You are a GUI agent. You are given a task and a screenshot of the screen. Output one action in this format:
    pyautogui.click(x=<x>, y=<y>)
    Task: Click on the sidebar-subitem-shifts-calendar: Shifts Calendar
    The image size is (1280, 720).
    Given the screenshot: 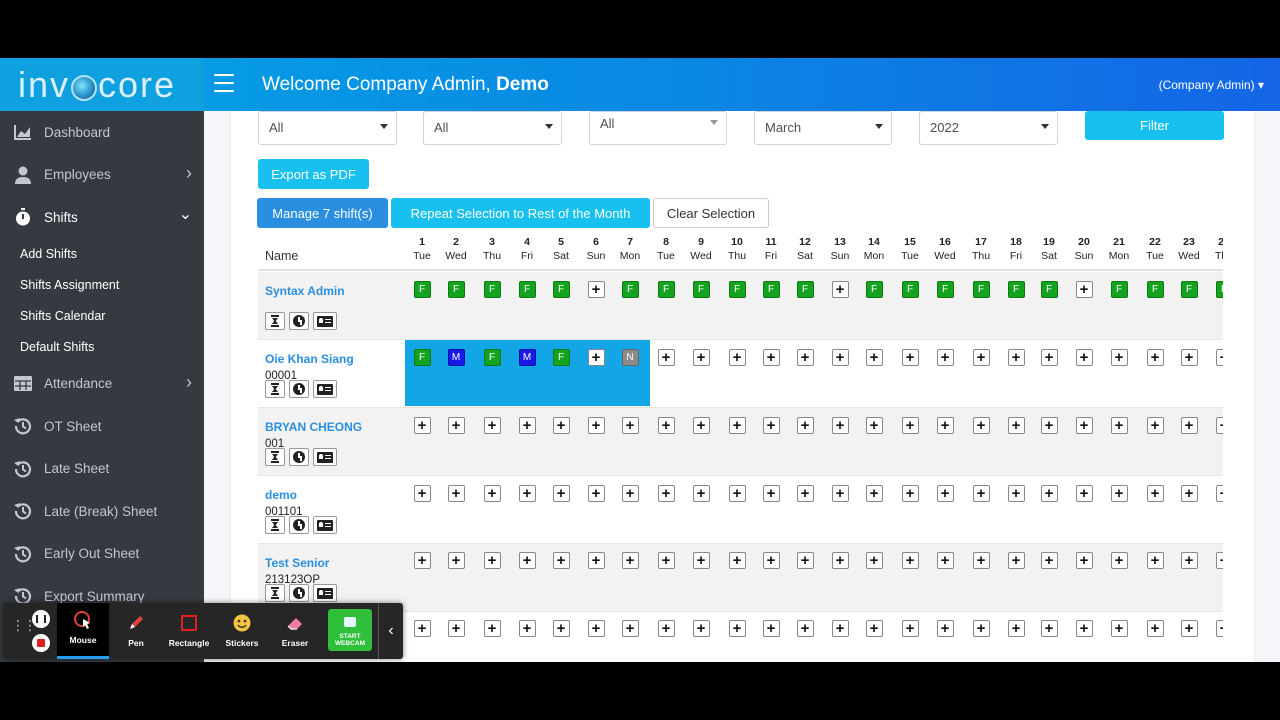 What is the action you would take?
    pyautogui.click(x=102, y=316)
    